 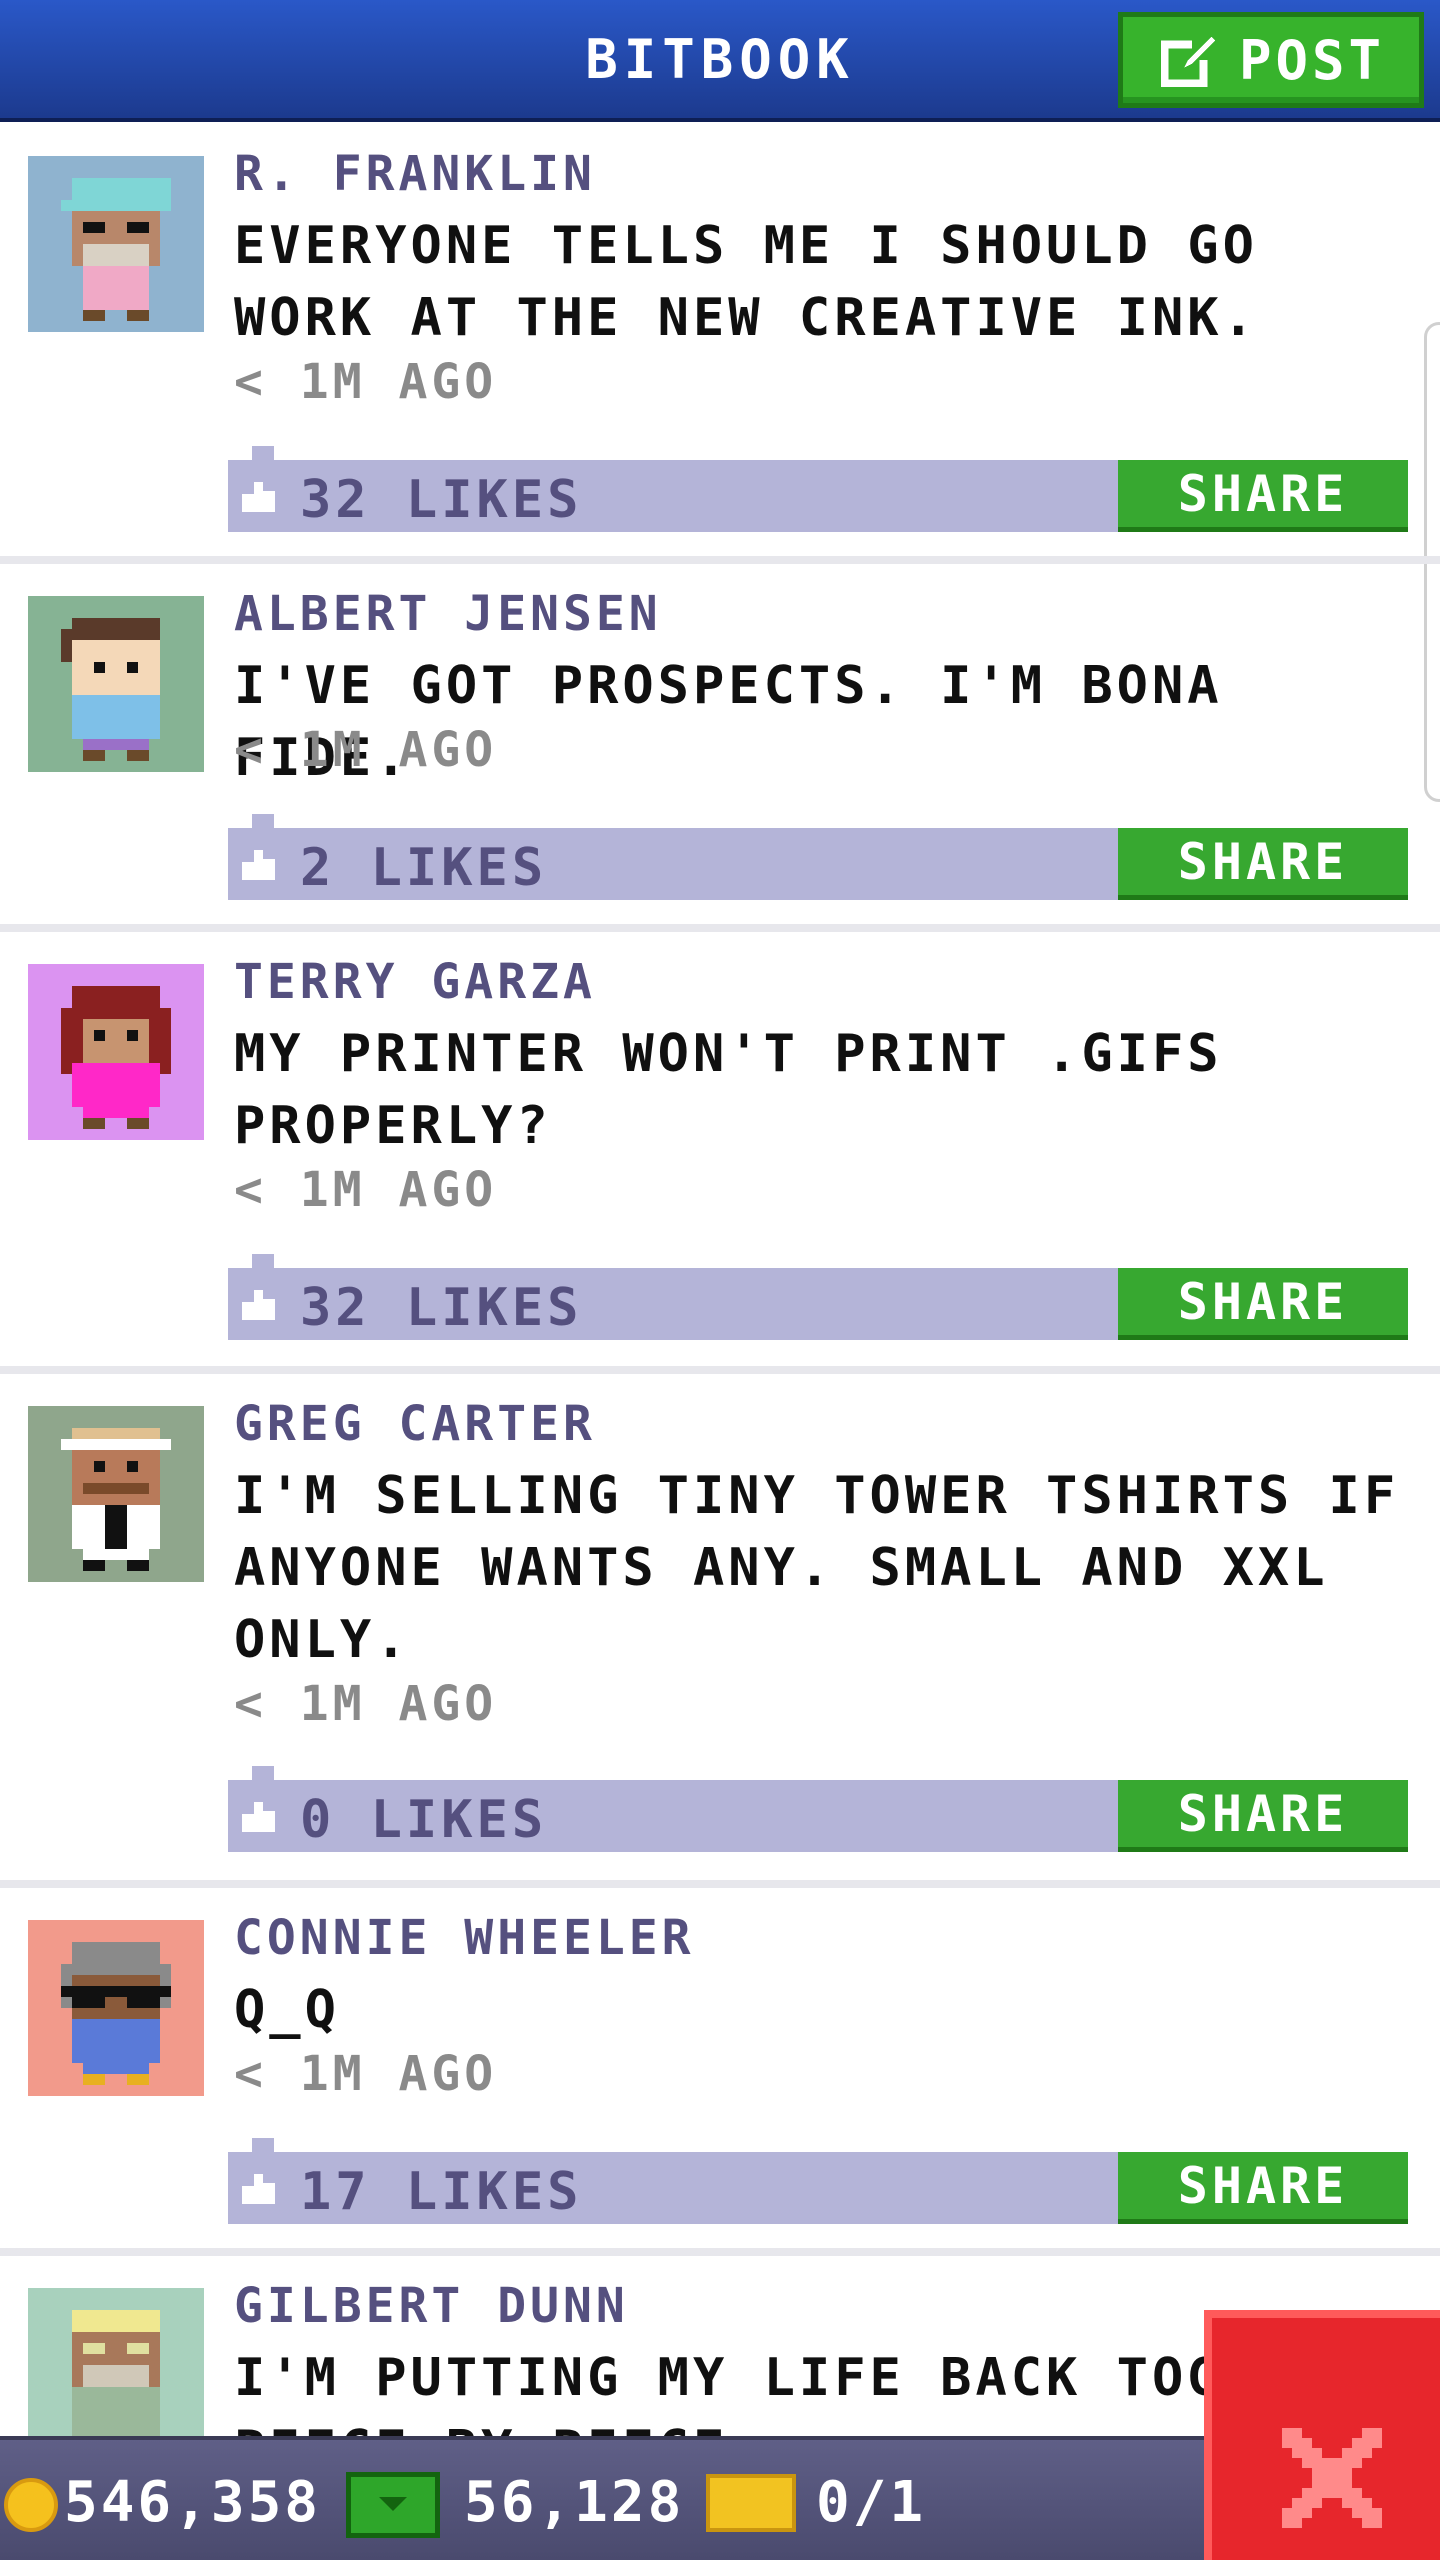 I want to click on likes-bar: 2 LIKES SHARE, so click(x=818, y=857).